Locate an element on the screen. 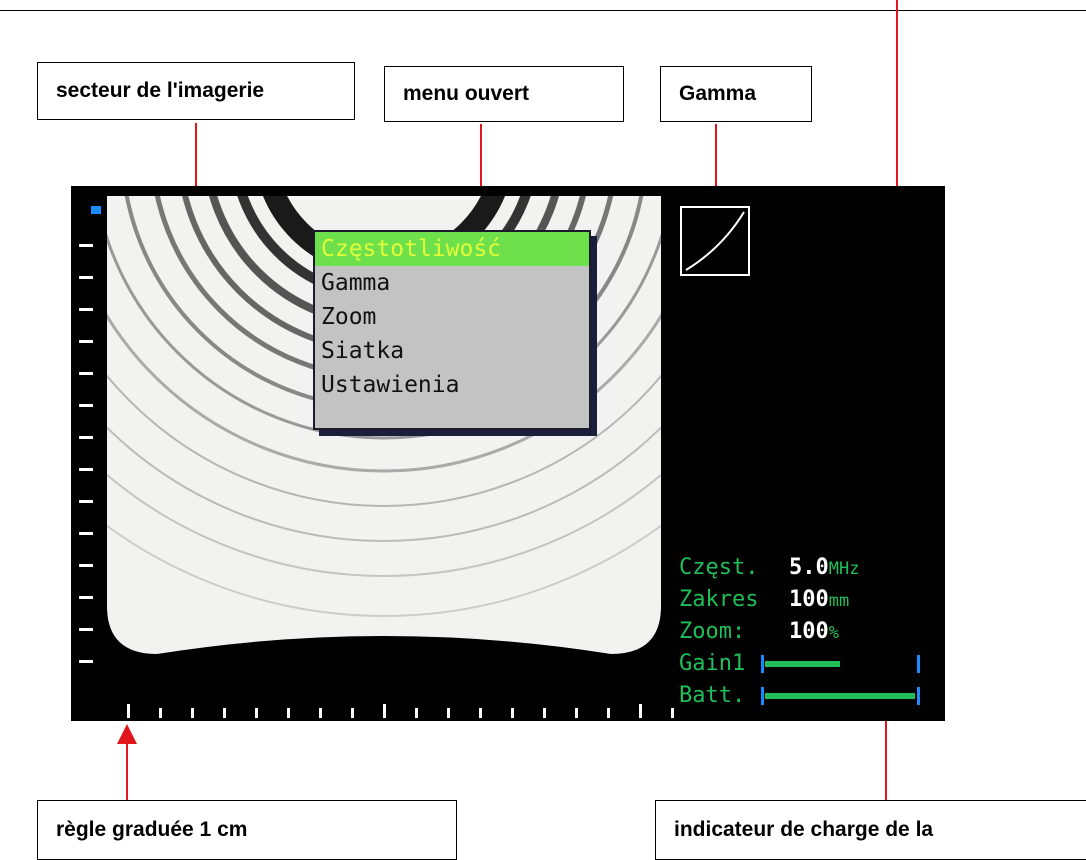 The image size is (1086, 860). range-value: 100 is located at coordinates (809, 599).